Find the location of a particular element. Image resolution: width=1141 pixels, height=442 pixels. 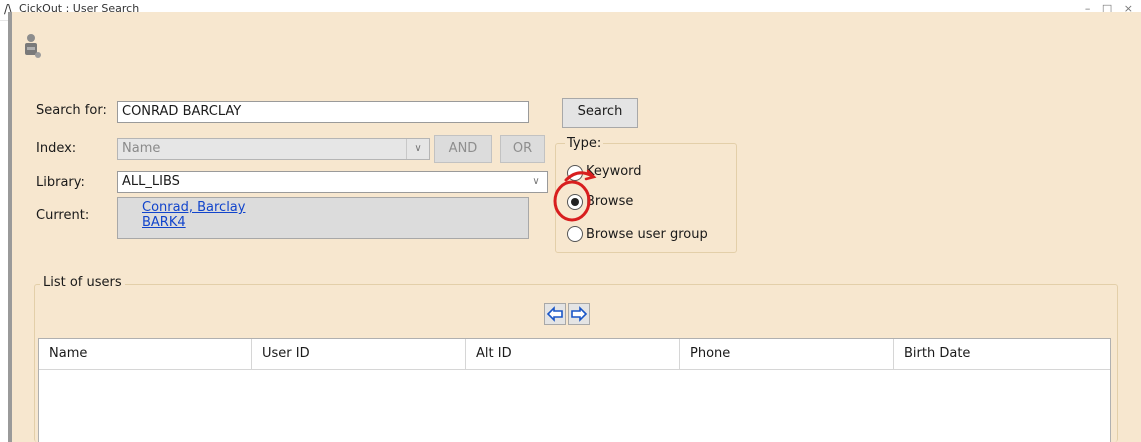

current-label: Current: is located at coordinates (63, 215).